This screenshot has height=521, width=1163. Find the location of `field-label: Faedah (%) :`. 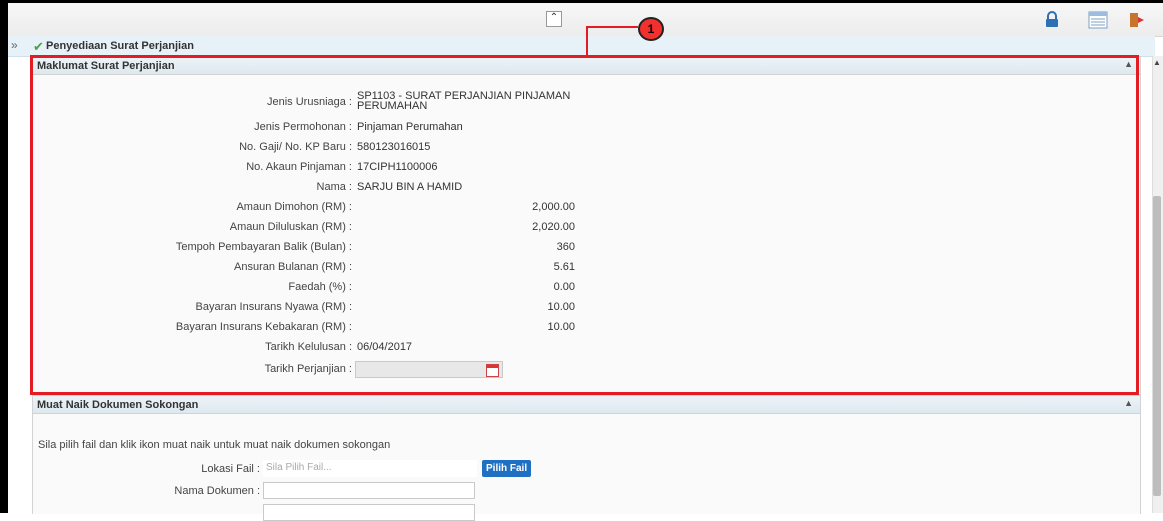

field-label: Faedah (%) : is located at coordinates (320, 287).